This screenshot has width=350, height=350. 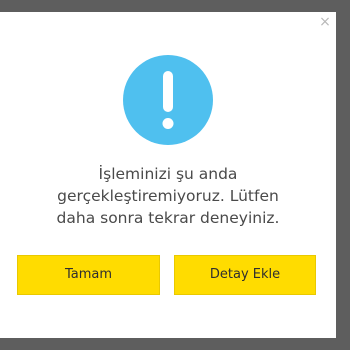 I want to click on add-detail-button: Detay Ekle, so click(x=245, y=275).